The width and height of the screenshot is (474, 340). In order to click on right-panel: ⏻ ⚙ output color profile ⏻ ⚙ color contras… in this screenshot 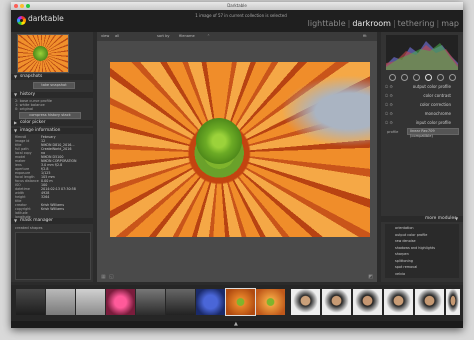, I will do `click(422, 157)`.